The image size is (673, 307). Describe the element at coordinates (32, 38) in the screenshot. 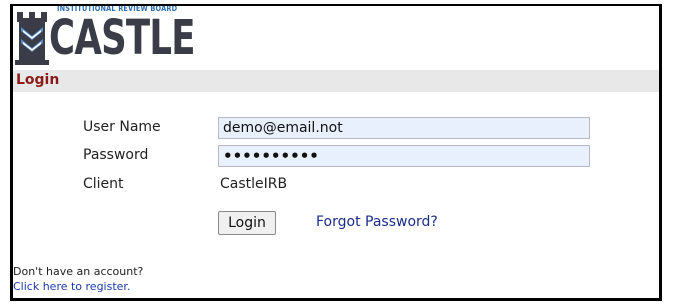

I see `castle-tower-icon` at that location.